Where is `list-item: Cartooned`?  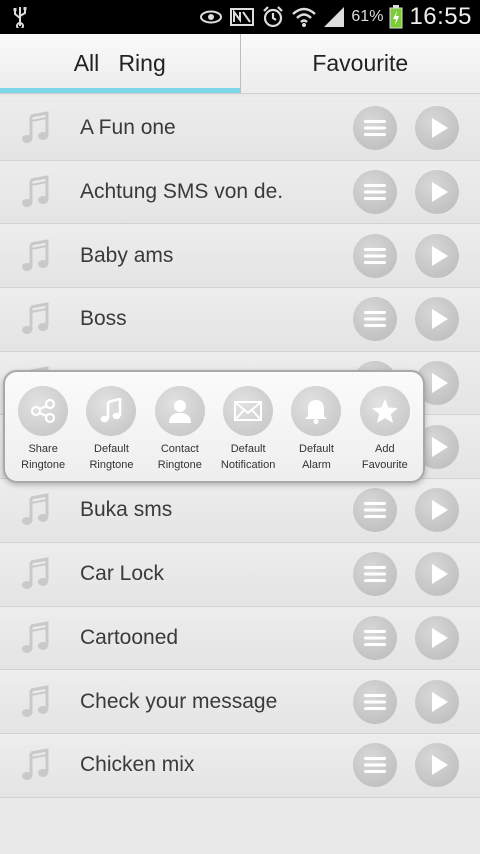 list-item: Cartooned is located at coordinates (240, 638).